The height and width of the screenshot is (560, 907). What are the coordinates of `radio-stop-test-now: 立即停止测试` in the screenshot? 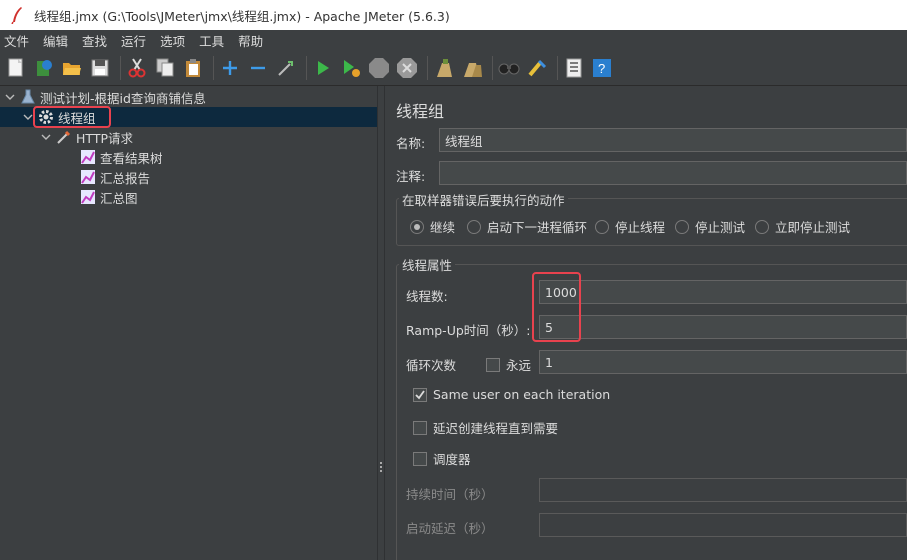 It's located at (802, 226).